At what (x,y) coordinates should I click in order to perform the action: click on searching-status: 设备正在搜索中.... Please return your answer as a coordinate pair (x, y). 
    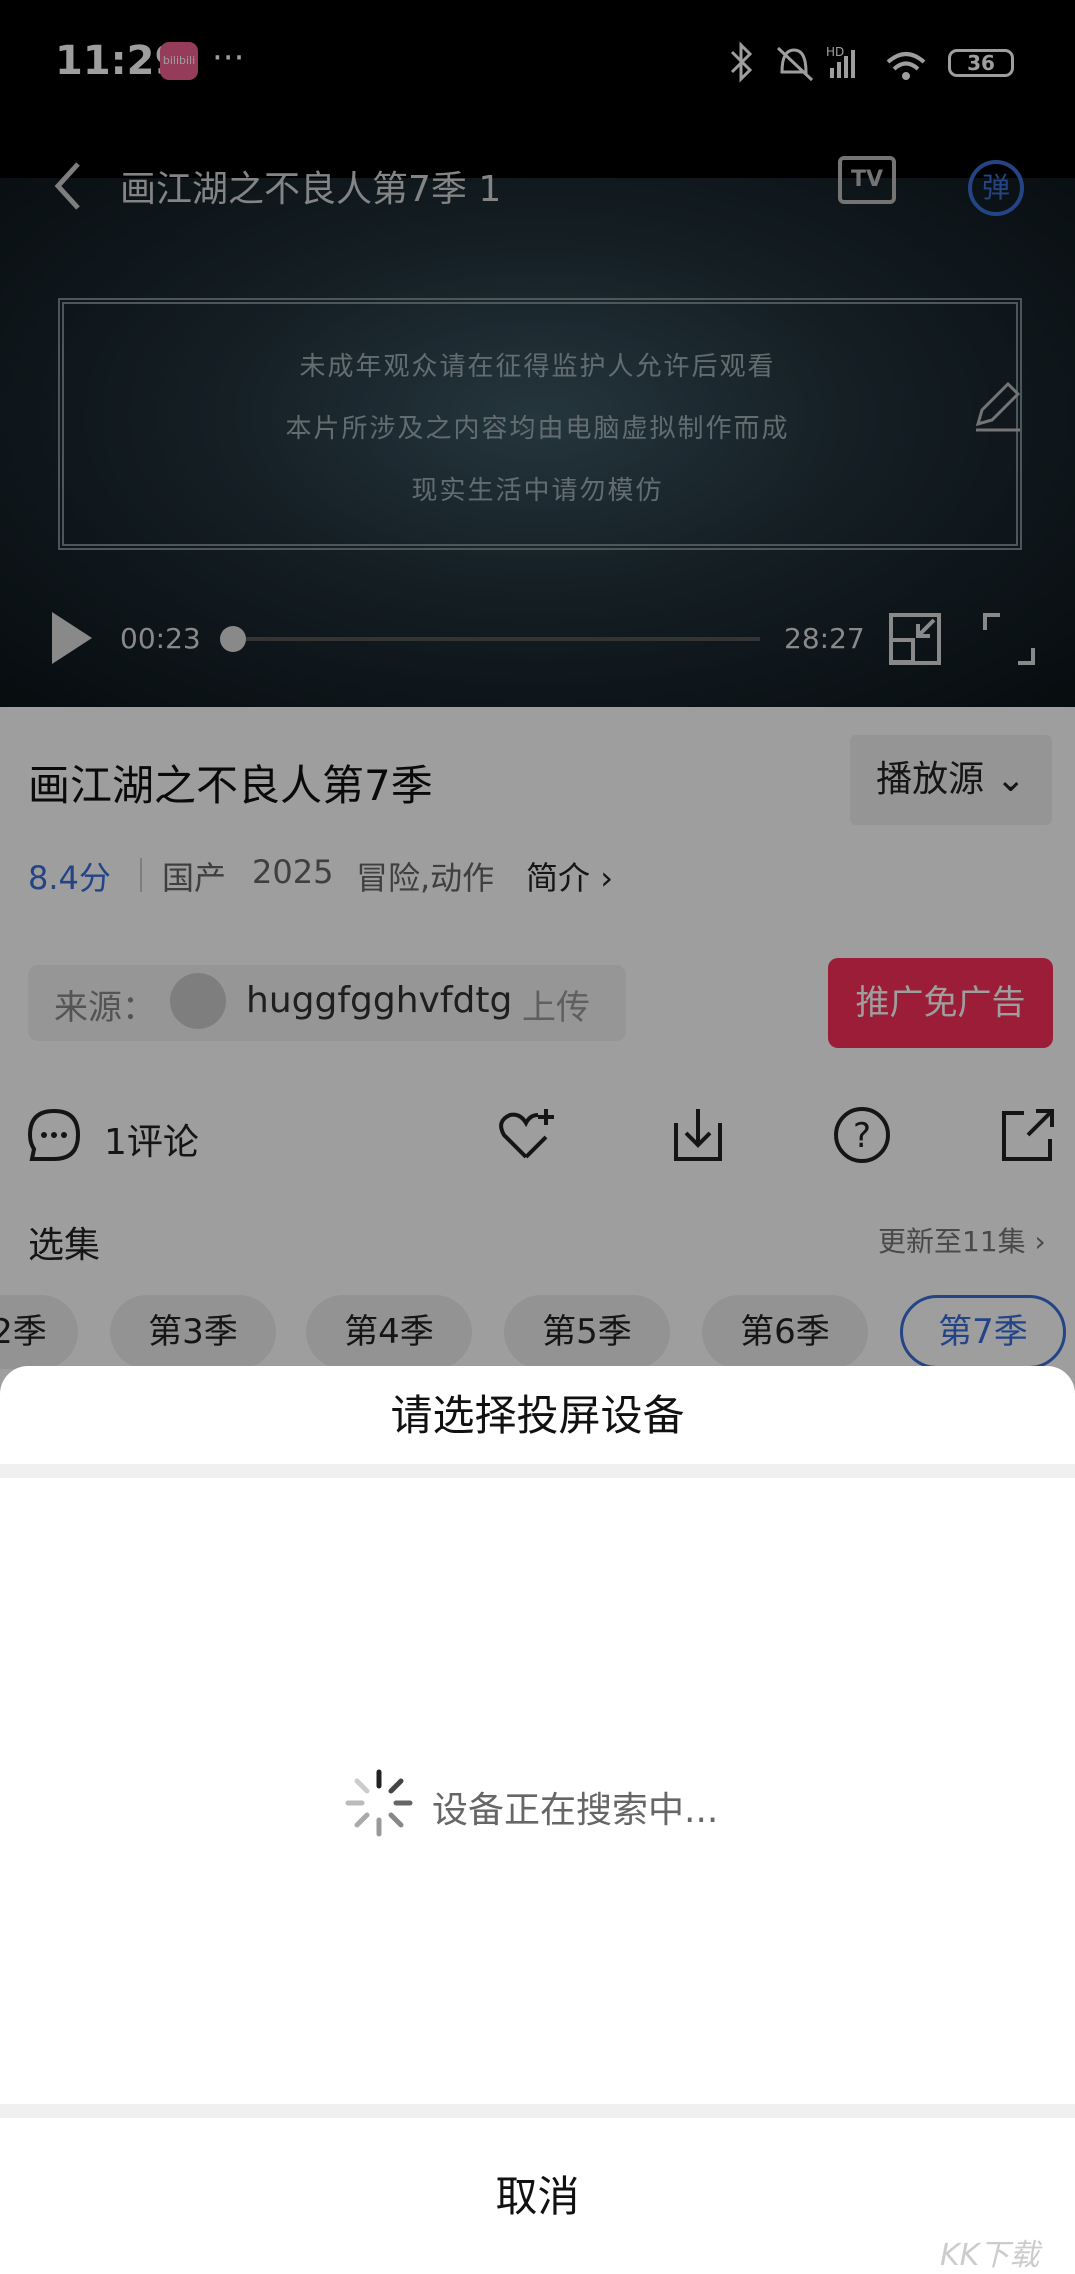
    Looking at the image, I should click on (575, 1810).